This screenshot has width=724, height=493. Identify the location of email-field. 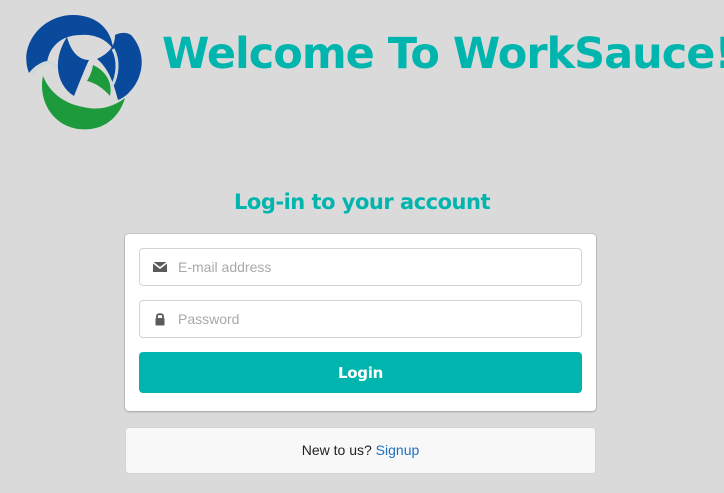
(360, 267).